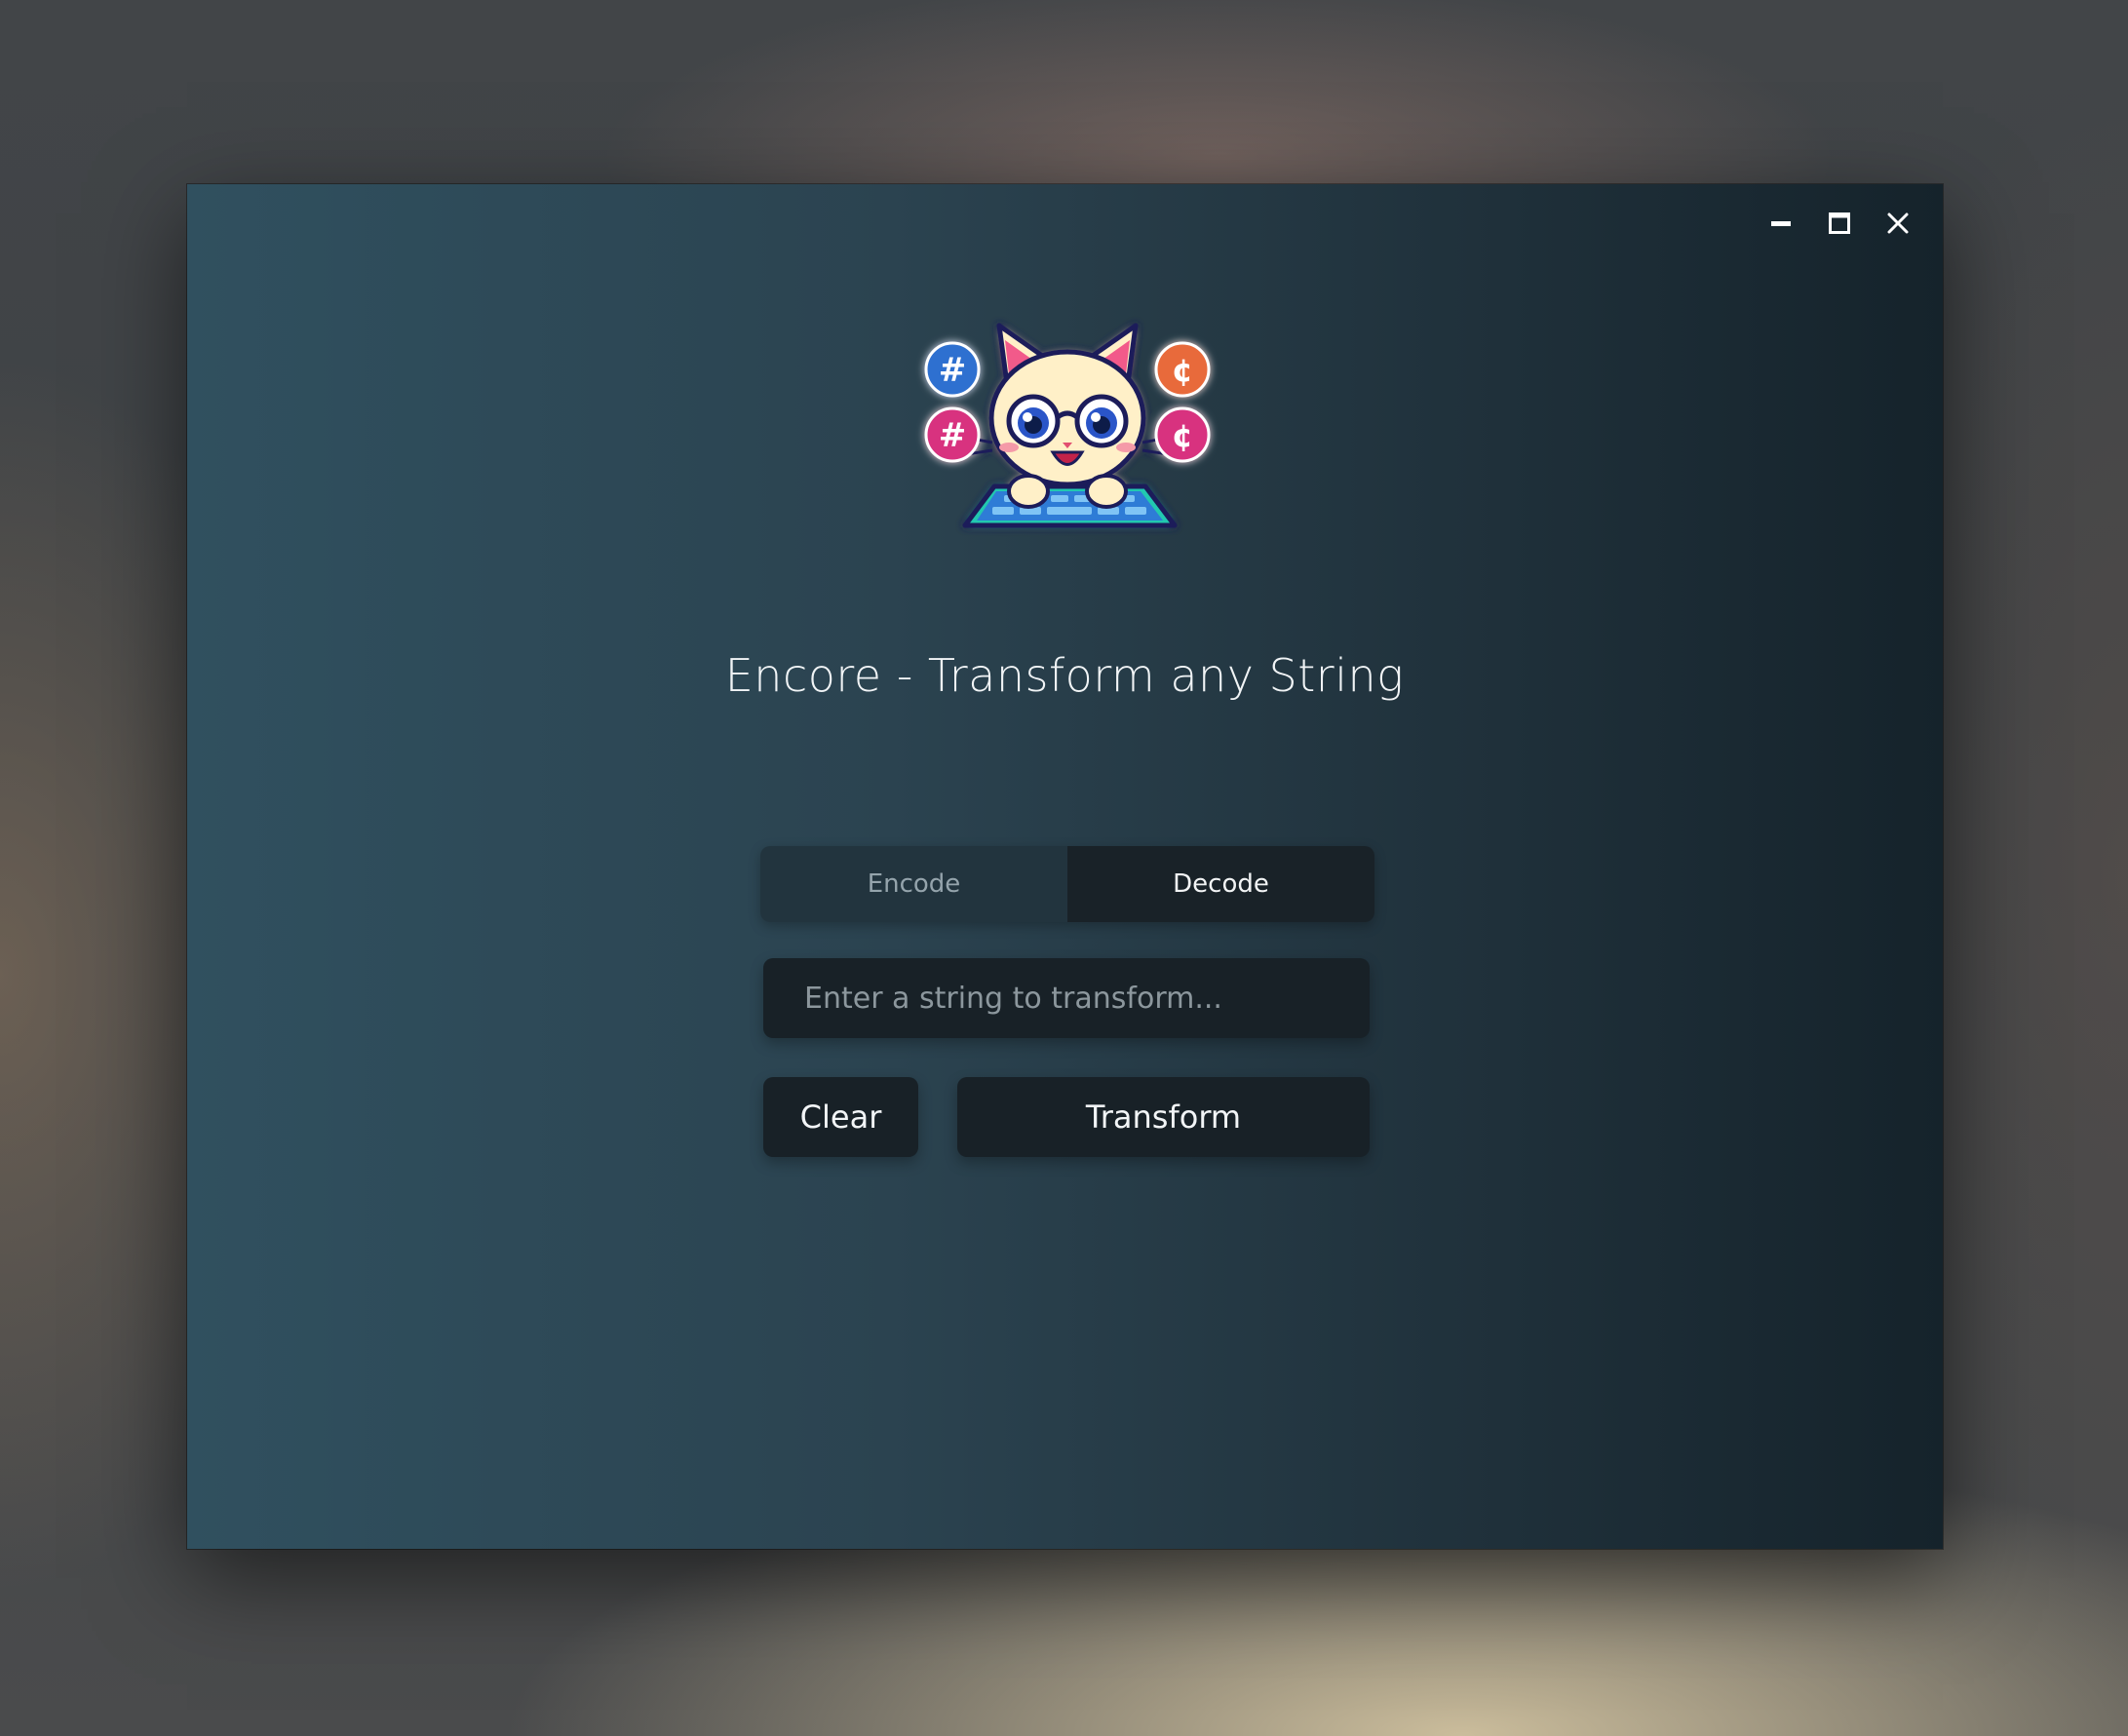 Image resolution: width=2128 pixels, height=1736 pixels. What do you see at coordinates (1164, 1117) in the screenshot?
I see `transform-button: Transform` at bounding box center [1164, 1117].